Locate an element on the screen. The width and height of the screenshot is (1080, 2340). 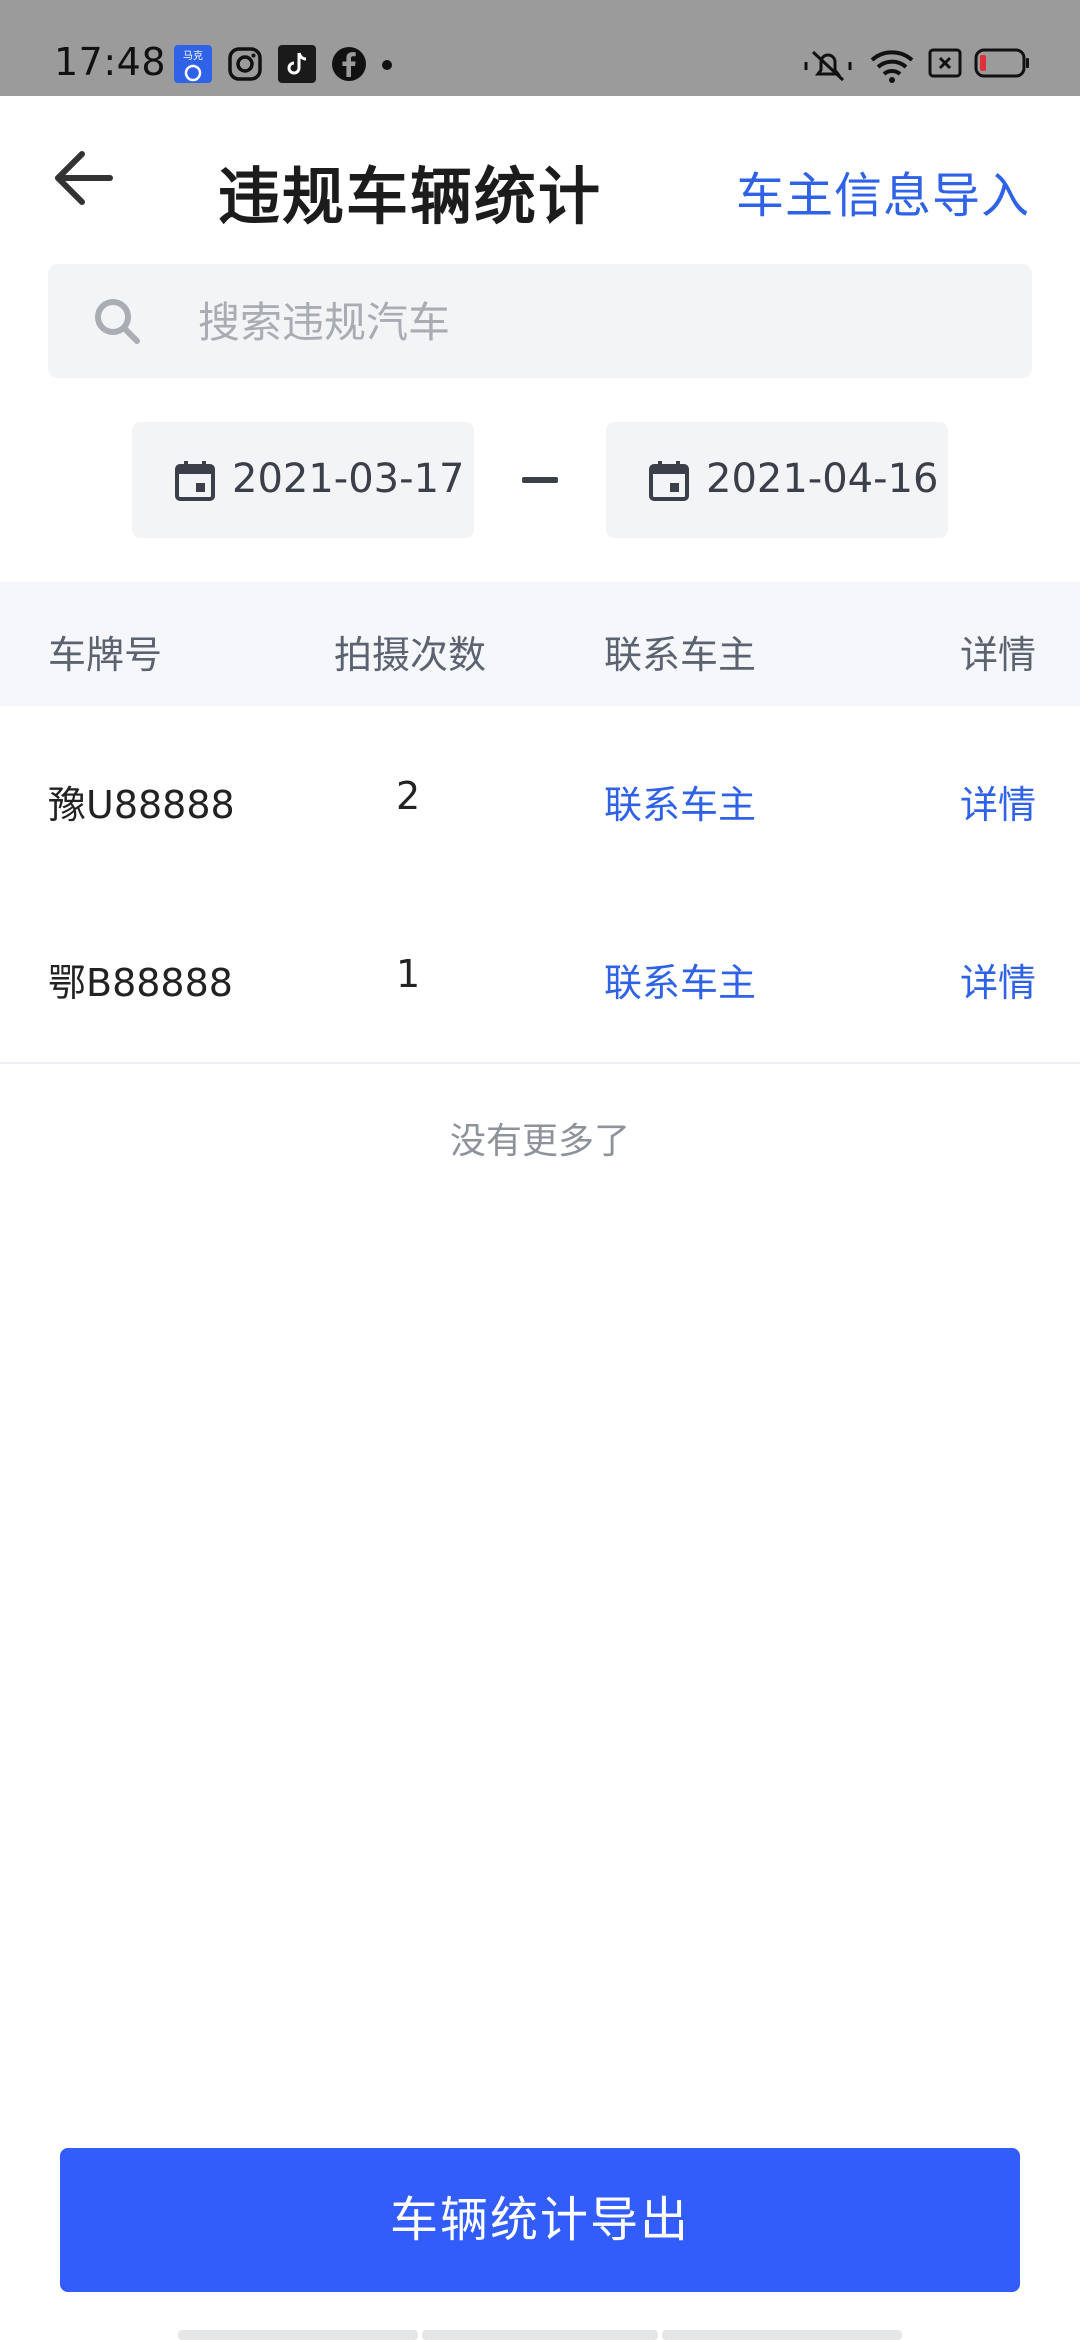
end-date-picker: 2021-04-16 is located at coordinates (777, 480).